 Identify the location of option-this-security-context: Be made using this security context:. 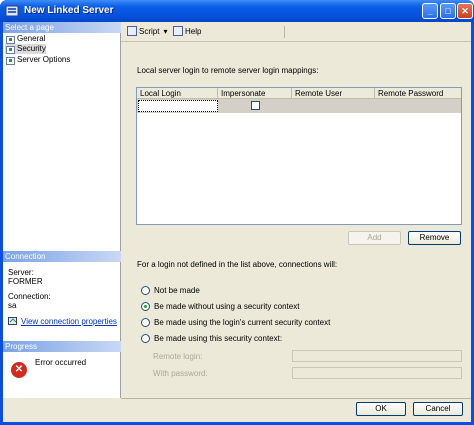
(211, 338).